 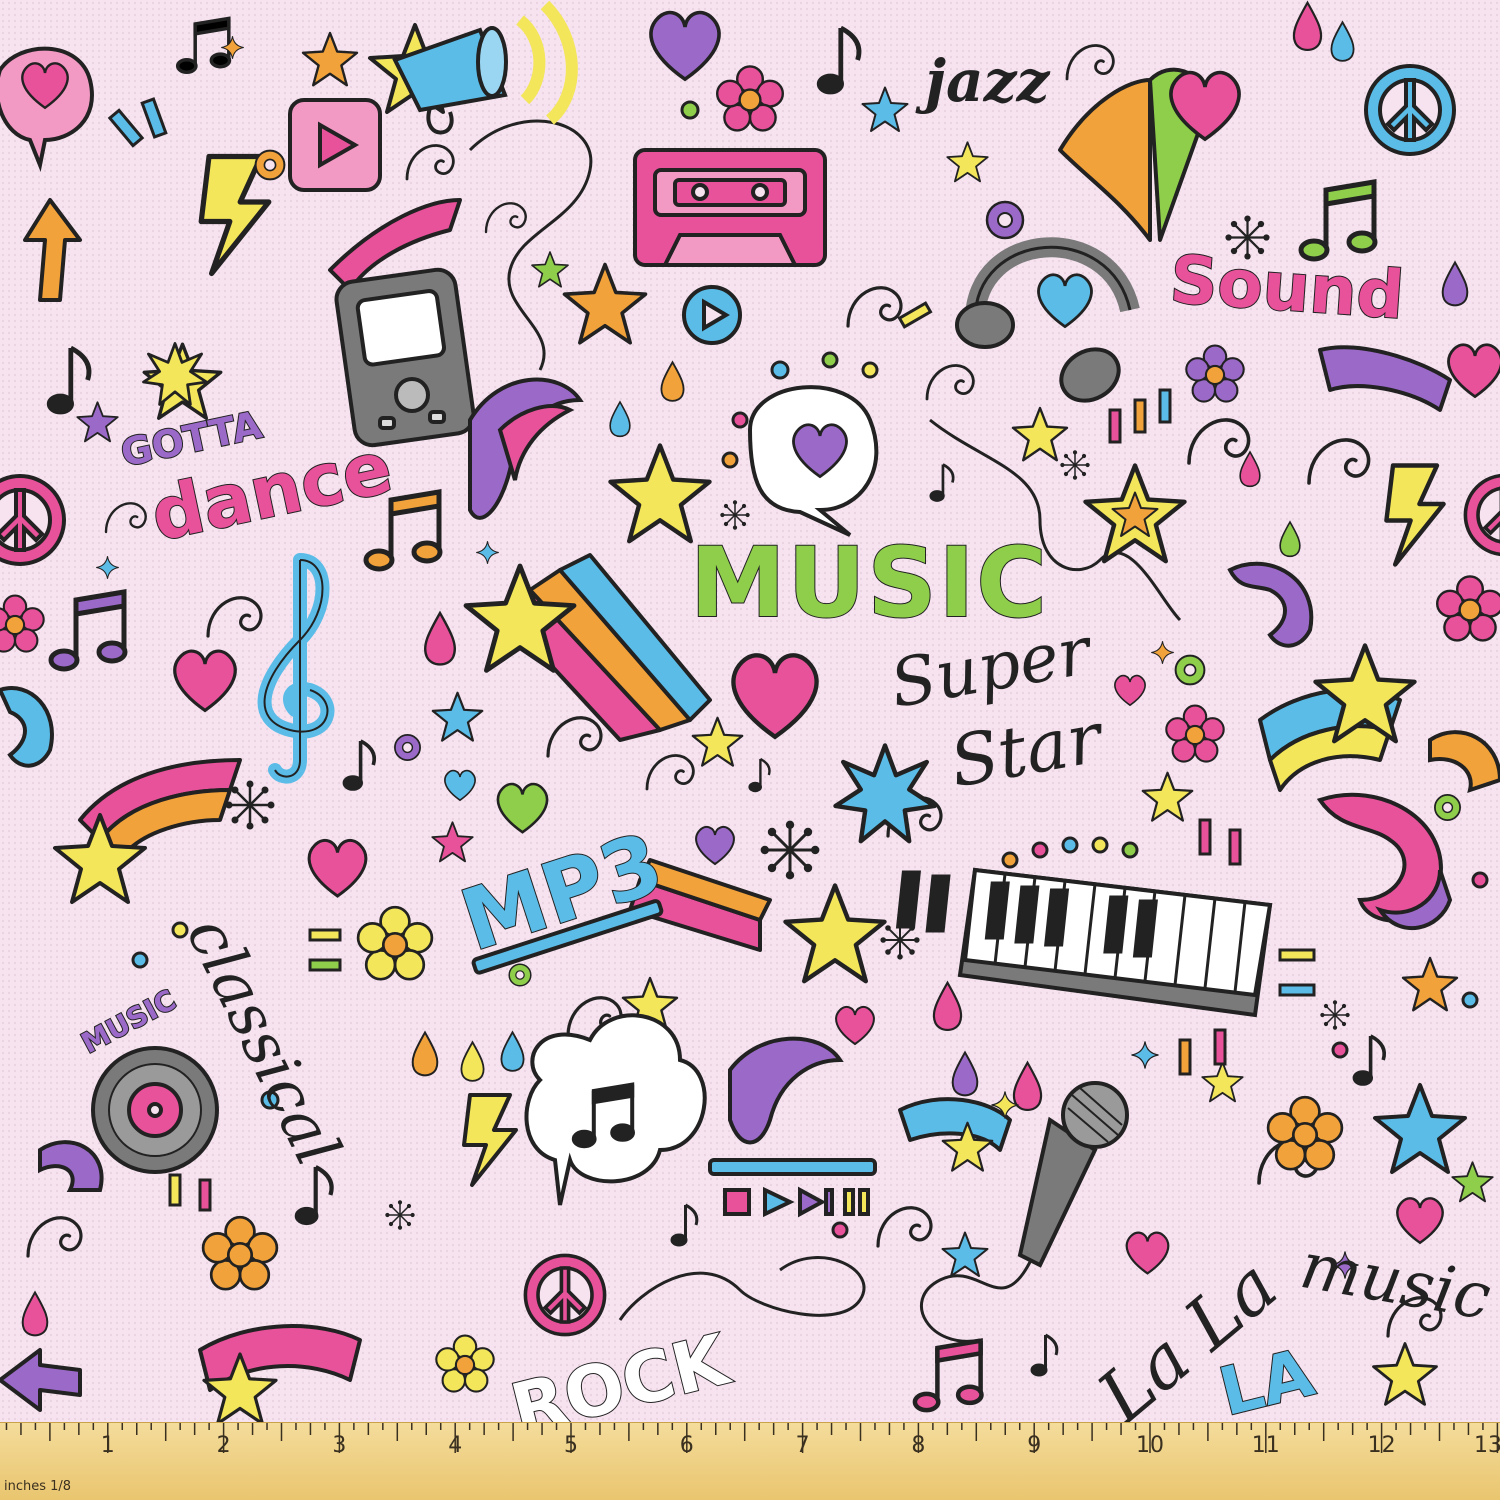 What do you see at coordinates (987, 81) in the screenshot?
I see `word-jazz: jazz` at bounding box center [987, 81].